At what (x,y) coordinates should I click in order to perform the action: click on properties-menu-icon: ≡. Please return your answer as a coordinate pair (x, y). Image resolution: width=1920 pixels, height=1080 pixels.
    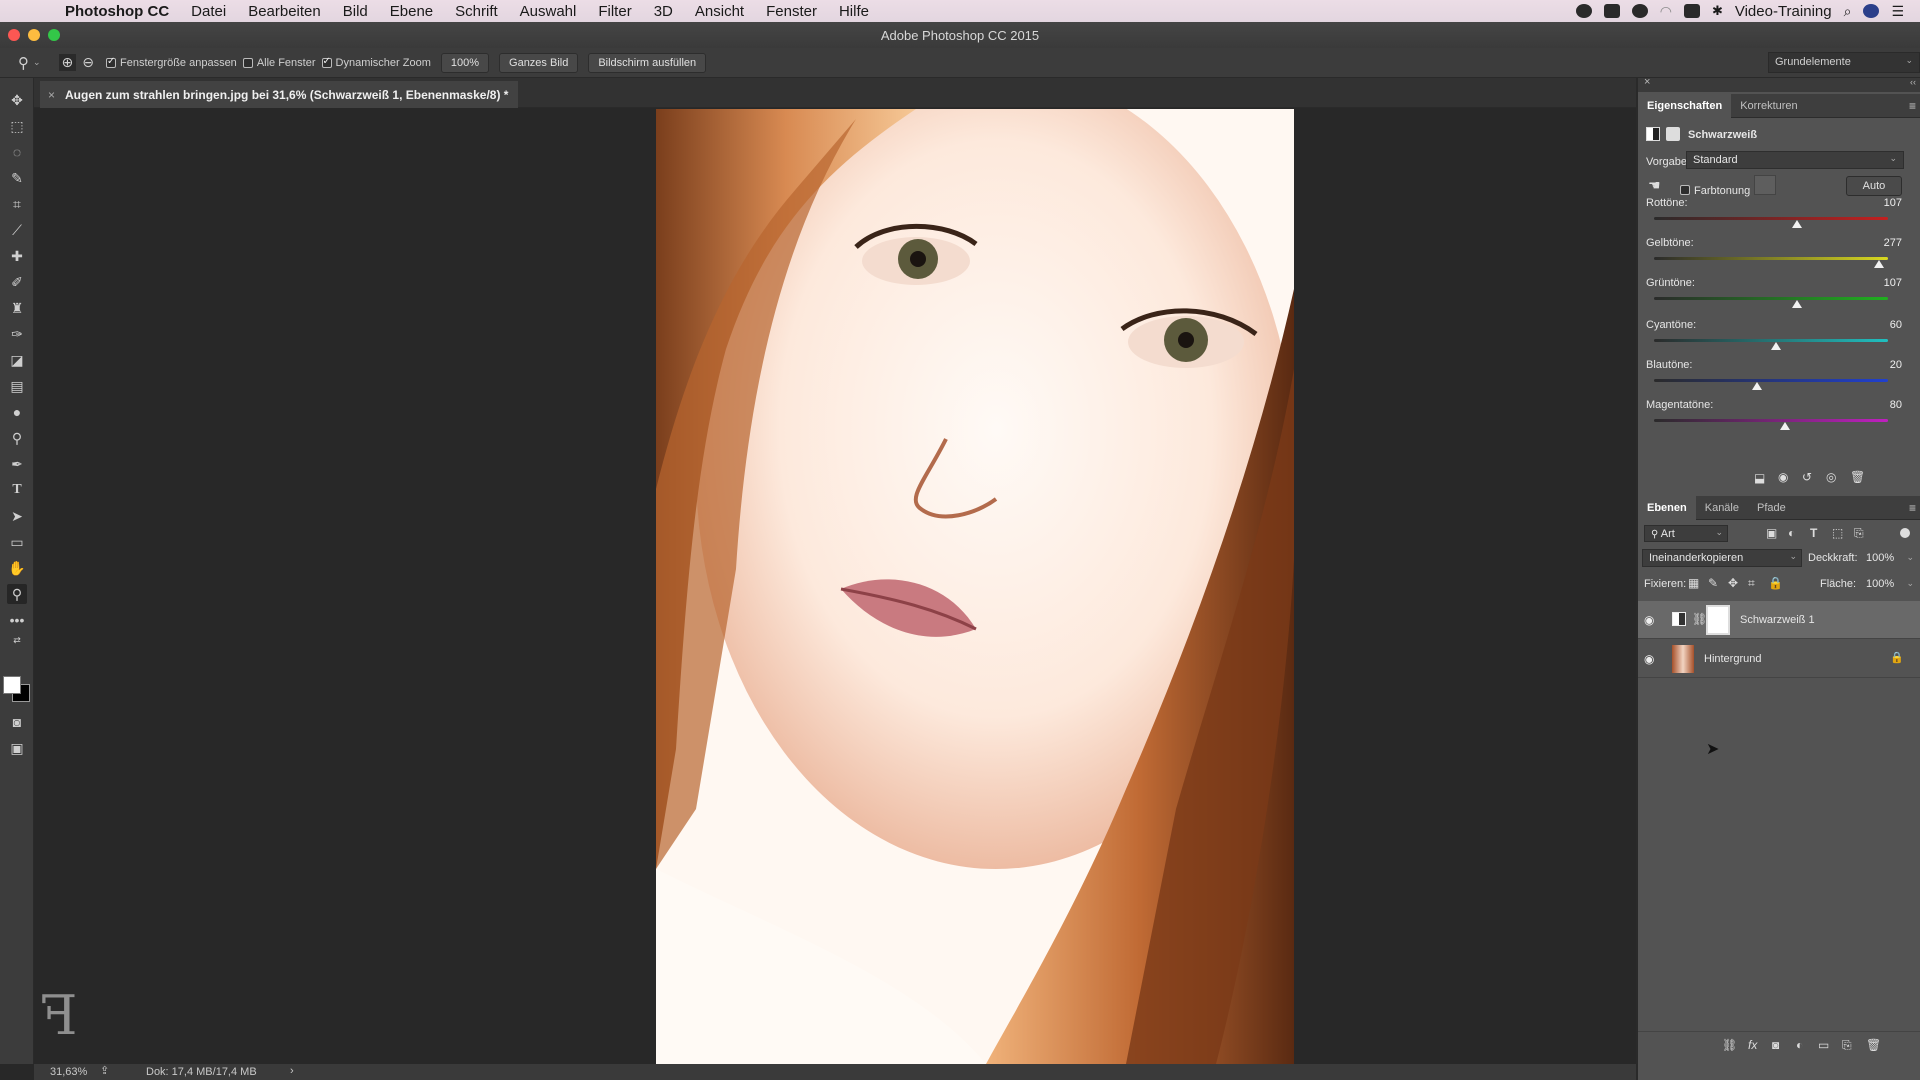
    Looking at the image, I should click on (1912, 106).